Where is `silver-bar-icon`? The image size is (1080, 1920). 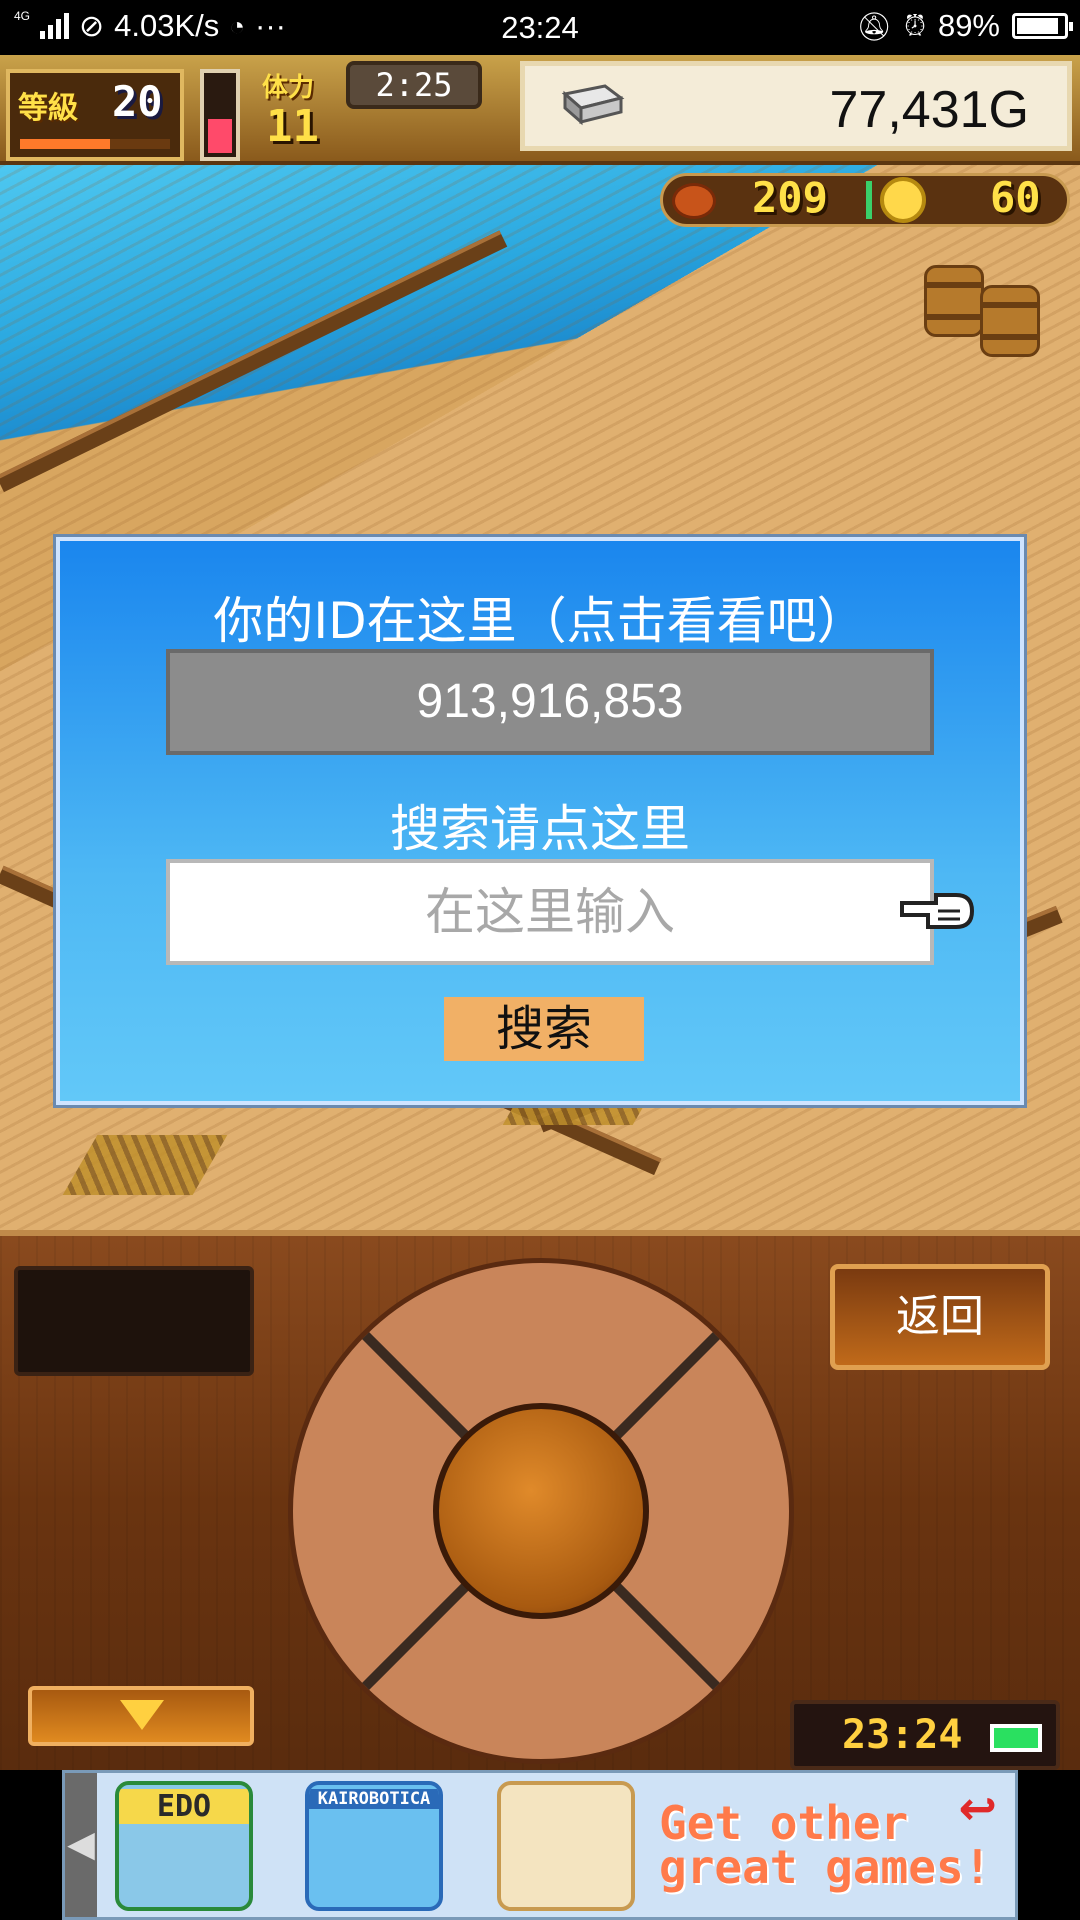 silver-bar-icon is located at coordinates (593, 105).